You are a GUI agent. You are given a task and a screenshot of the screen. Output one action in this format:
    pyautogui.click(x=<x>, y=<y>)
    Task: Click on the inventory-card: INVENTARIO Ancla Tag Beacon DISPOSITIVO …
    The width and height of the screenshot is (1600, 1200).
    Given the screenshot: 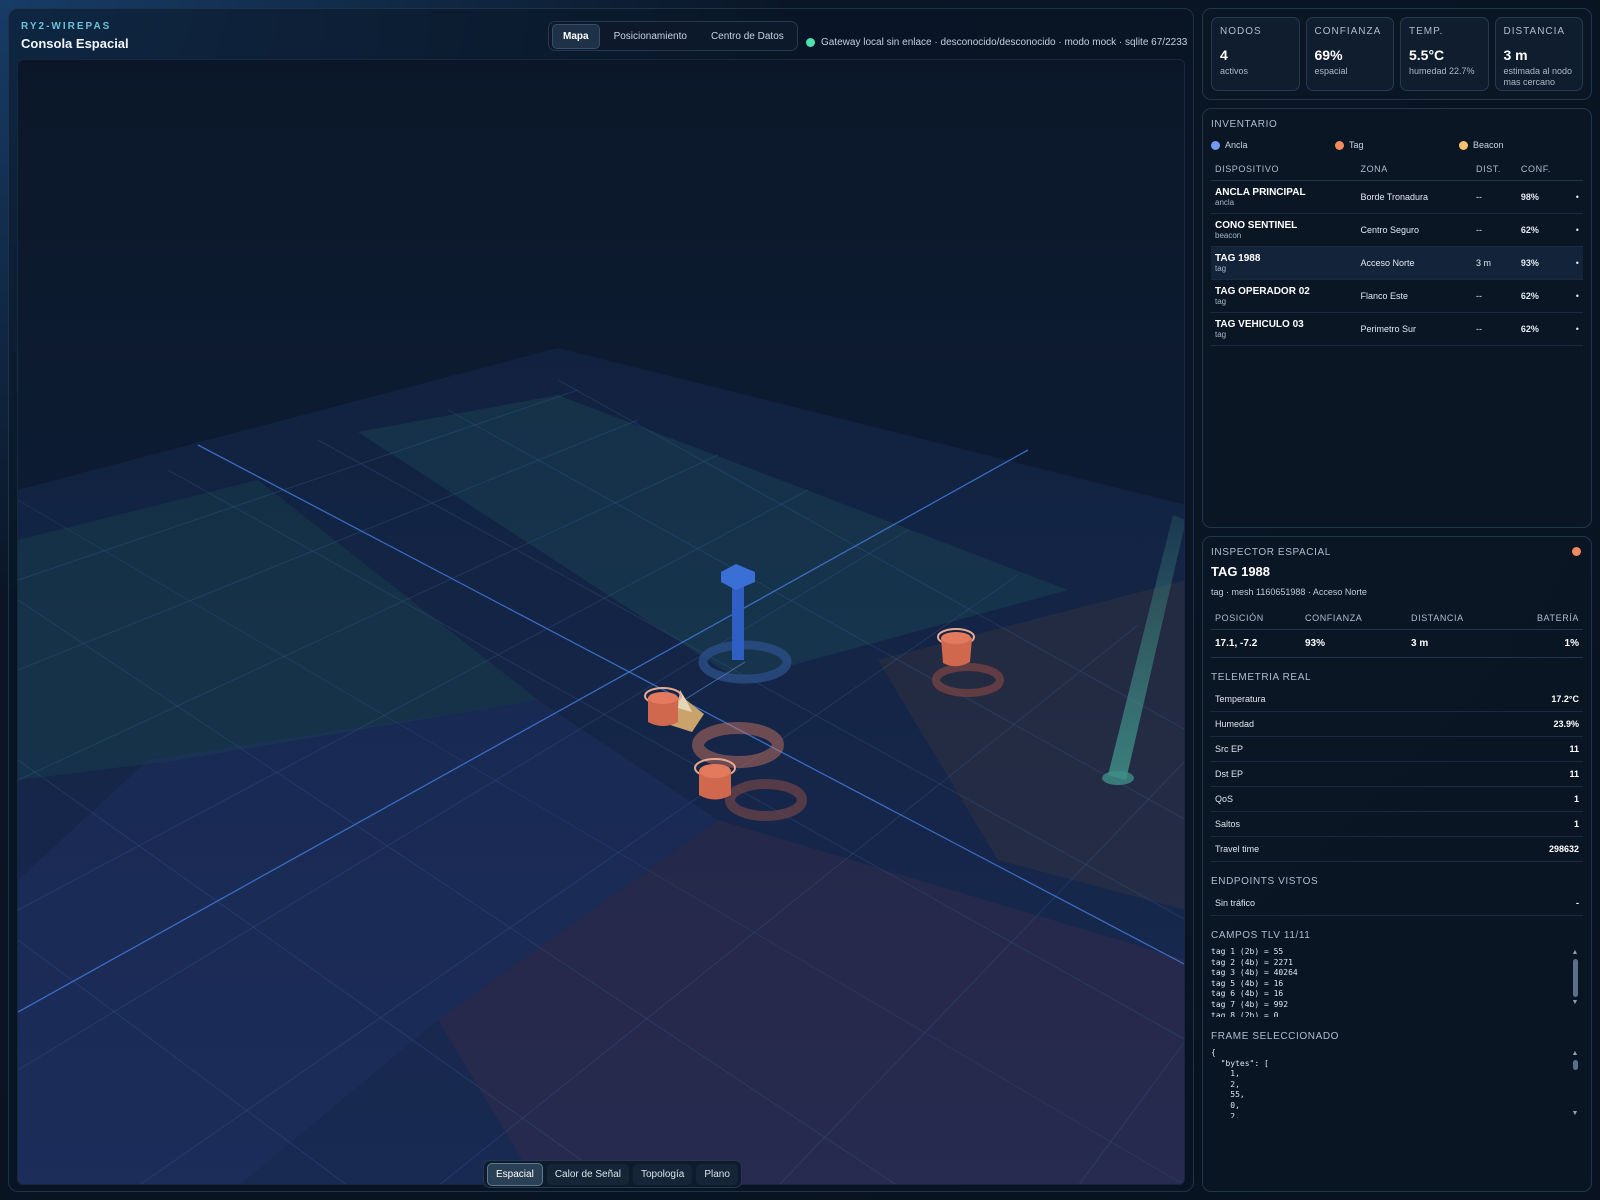 What is the action you would take?
    pyautogui.click(x=1397, y=318)
    